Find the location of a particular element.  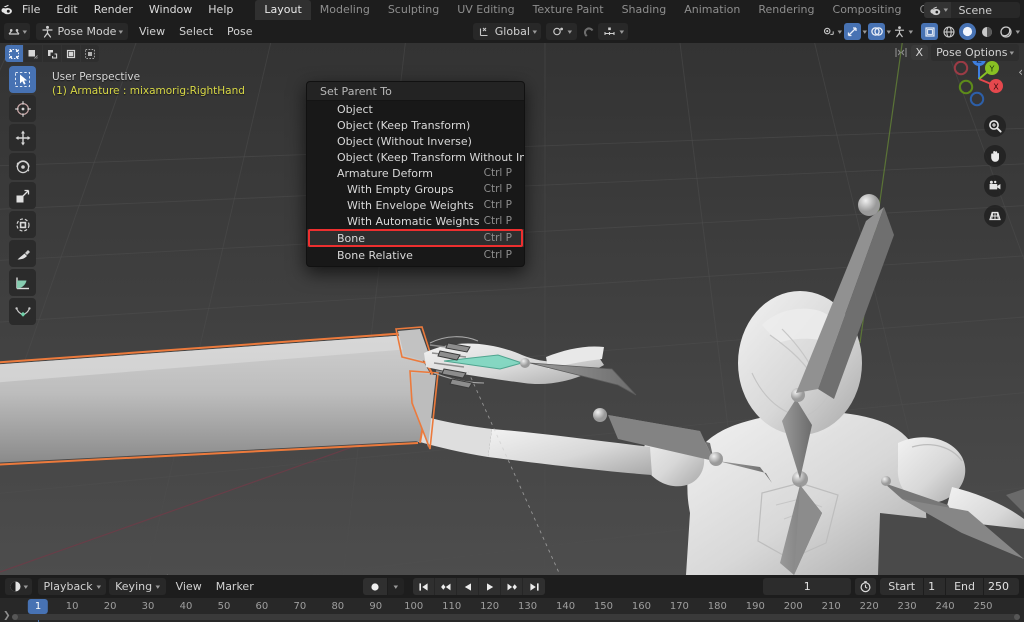

shading-rendered-icon is located at coordinates (1005, 31).